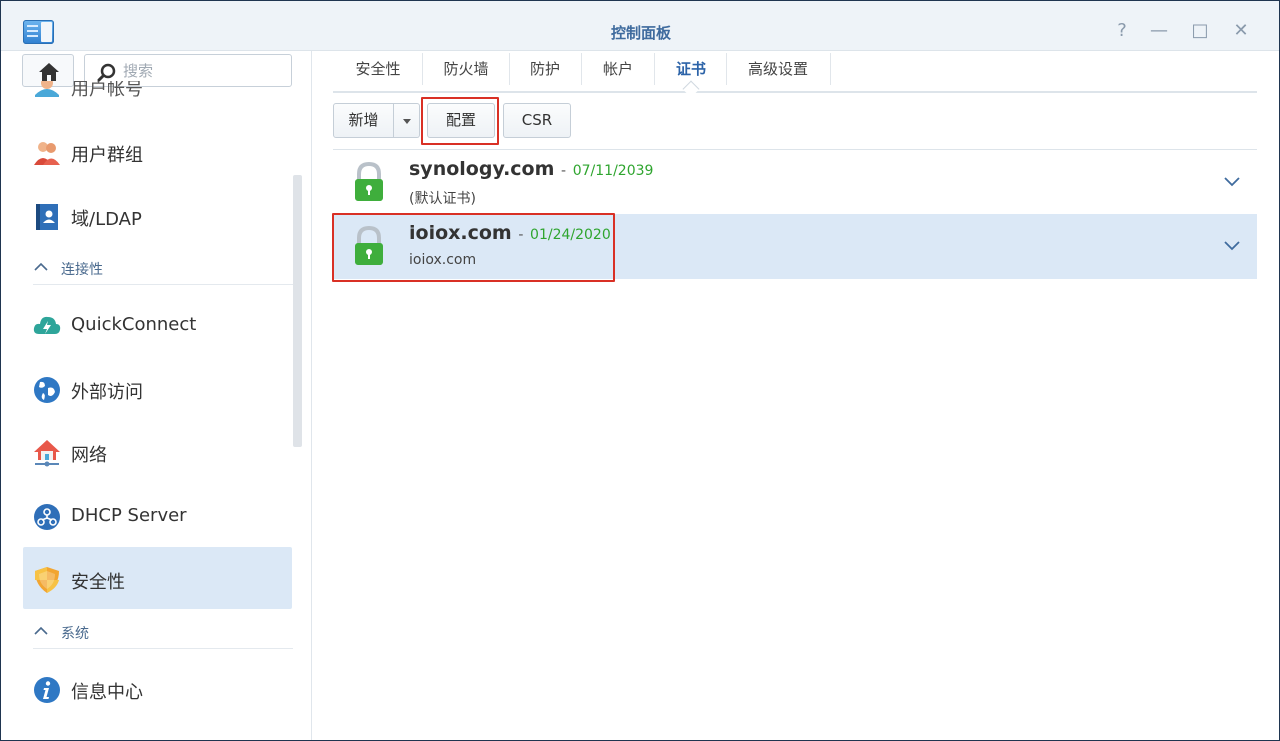  What do you see at coordinates (442, 199) in the screenshot?
I see `certificate-subtitle: (默认证书)` at bounding box center [442, 199].